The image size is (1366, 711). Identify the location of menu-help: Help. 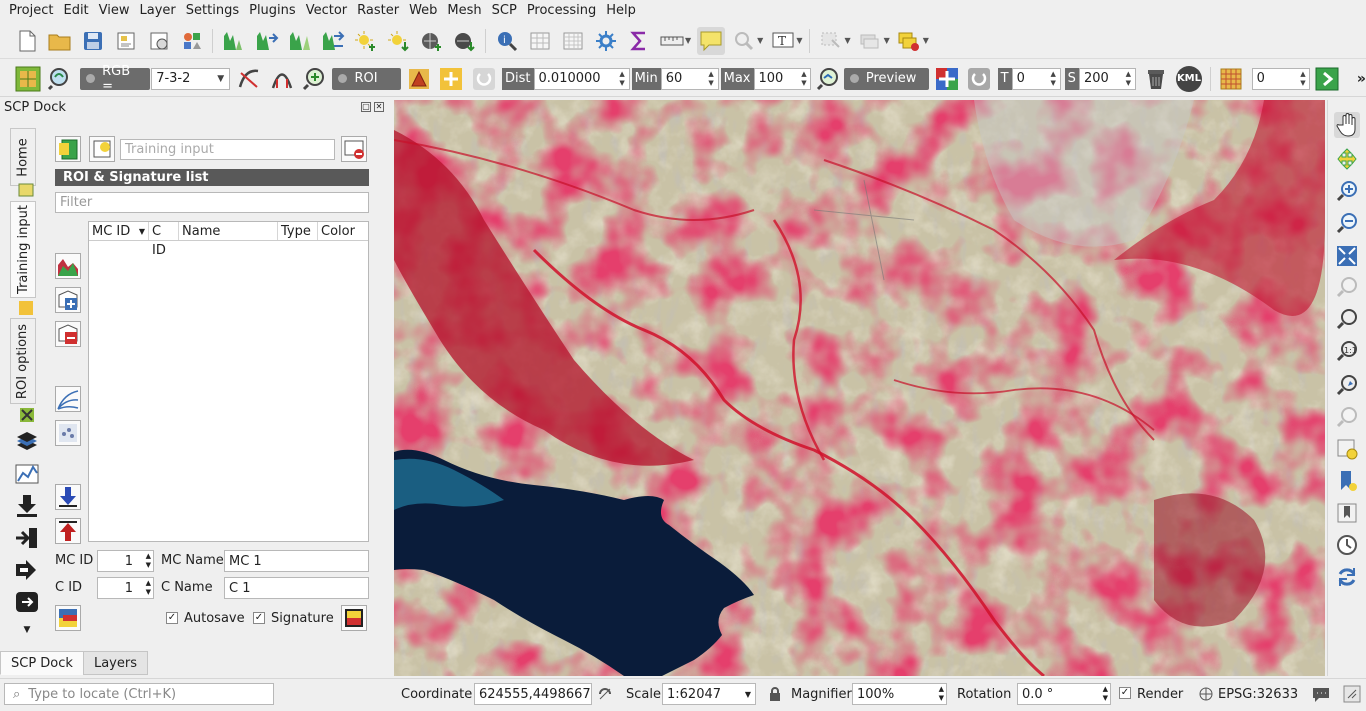
(621, 11).